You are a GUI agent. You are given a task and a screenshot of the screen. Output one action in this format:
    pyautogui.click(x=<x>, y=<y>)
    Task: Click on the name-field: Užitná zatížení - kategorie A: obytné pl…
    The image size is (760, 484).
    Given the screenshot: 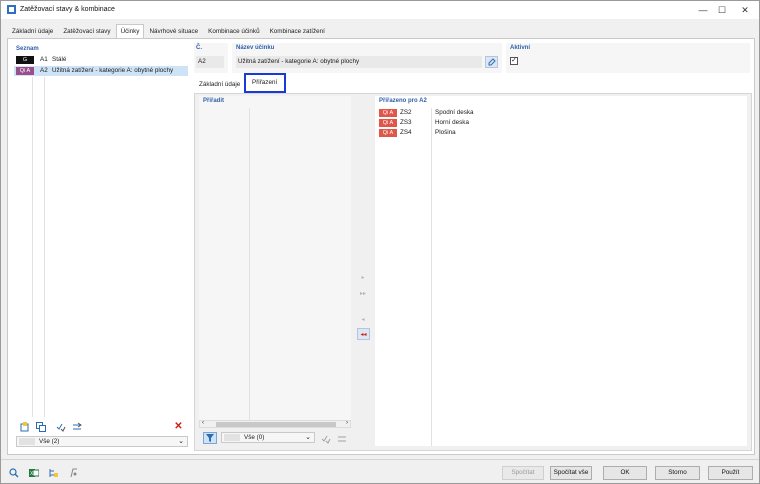 What is the action you would take?
    pyautogui.click(x=359, y=62)
    